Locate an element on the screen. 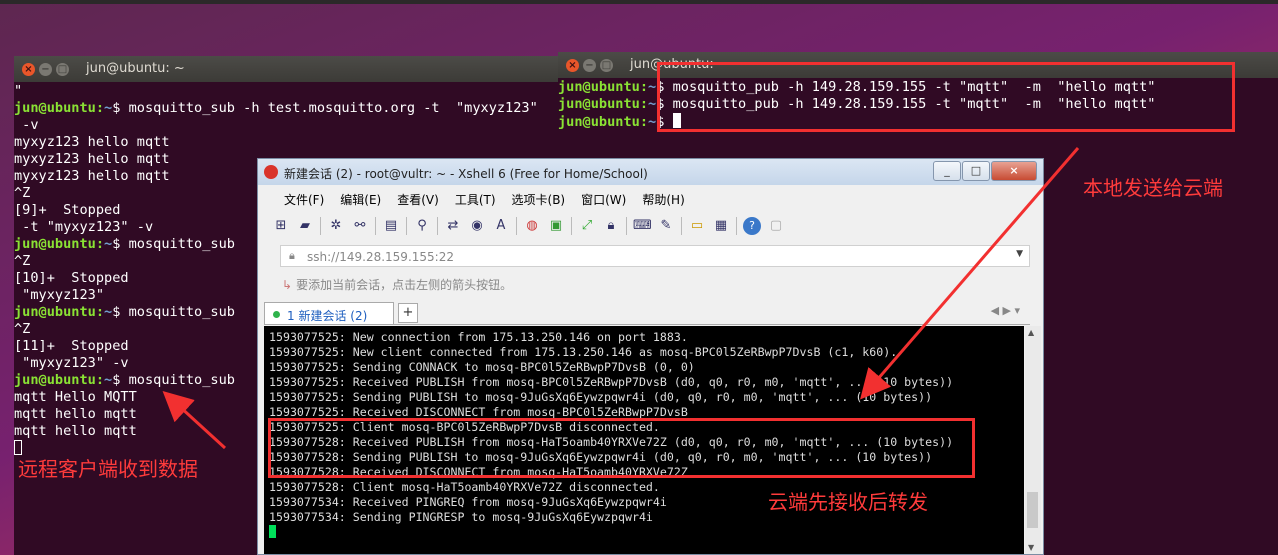 The width and height of the screenshot is (1278, 555). arrow-remote-received is located at coordinates (194, 420).